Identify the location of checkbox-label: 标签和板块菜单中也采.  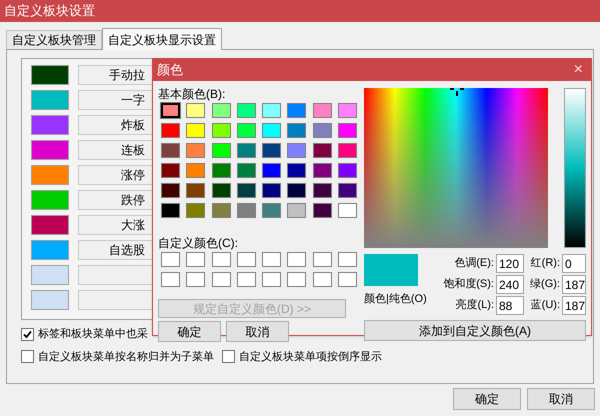
(93, 334).